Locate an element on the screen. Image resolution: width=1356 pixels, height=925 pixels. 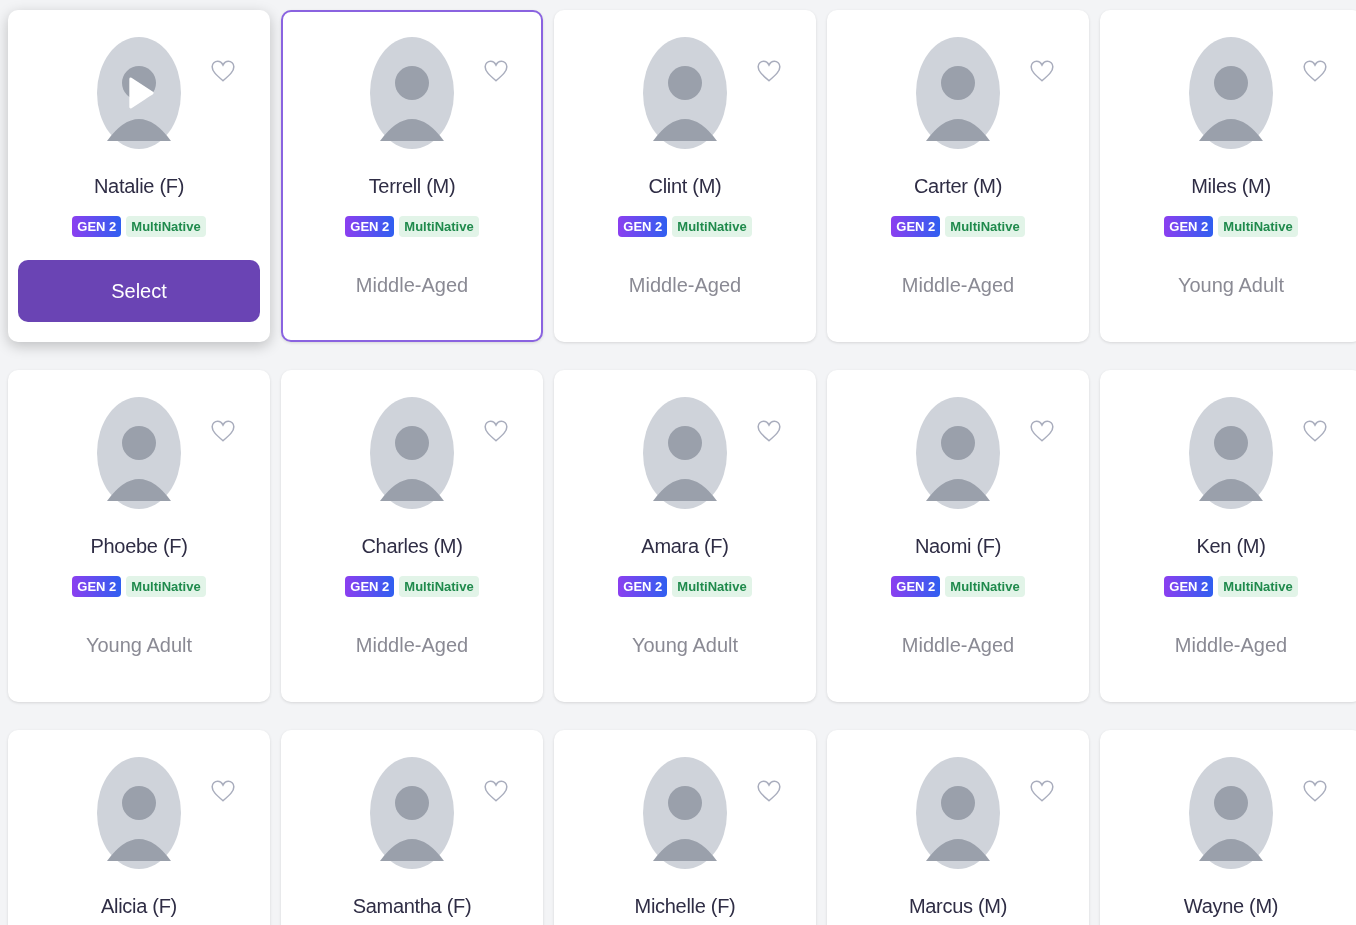
play-icon is located at coordinates (141, 93).